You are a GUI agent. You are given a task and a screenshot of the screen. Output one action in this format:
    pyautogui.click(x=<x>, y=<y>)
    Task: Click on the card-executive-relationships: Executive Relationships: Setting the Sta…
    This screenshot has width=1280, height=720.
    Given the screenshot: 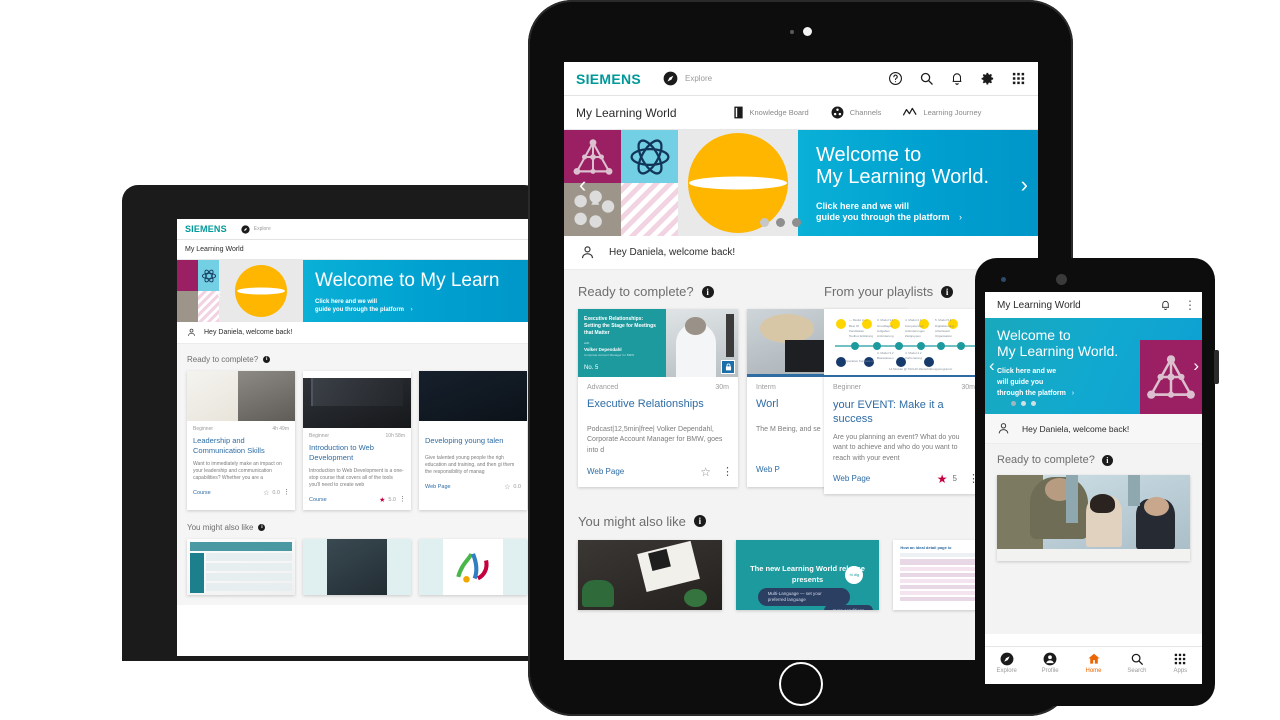 What is the action you would take?
    pyautogui.click(x=658, y=398)
    